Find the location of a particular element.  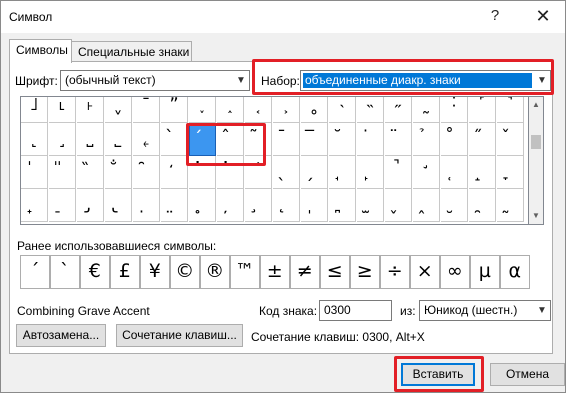

symbol-cell: ̞ is located at coordinates (510, 172).